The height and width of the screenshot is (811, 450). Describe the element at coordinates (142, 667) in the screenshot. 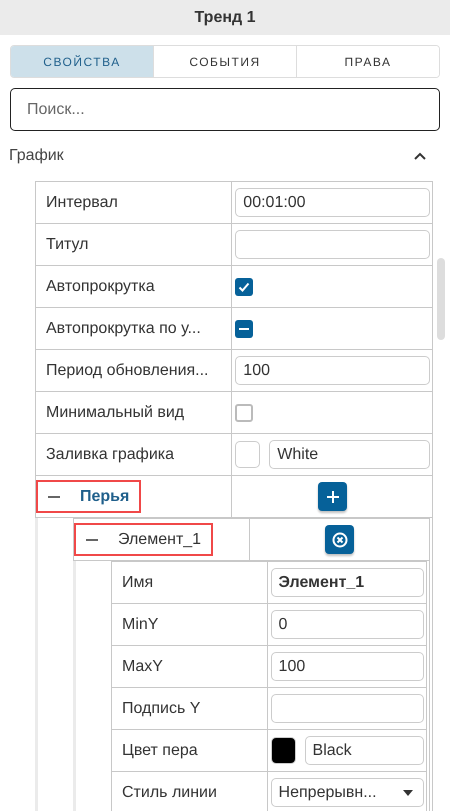

I see `property-label: MaxY` at that location.